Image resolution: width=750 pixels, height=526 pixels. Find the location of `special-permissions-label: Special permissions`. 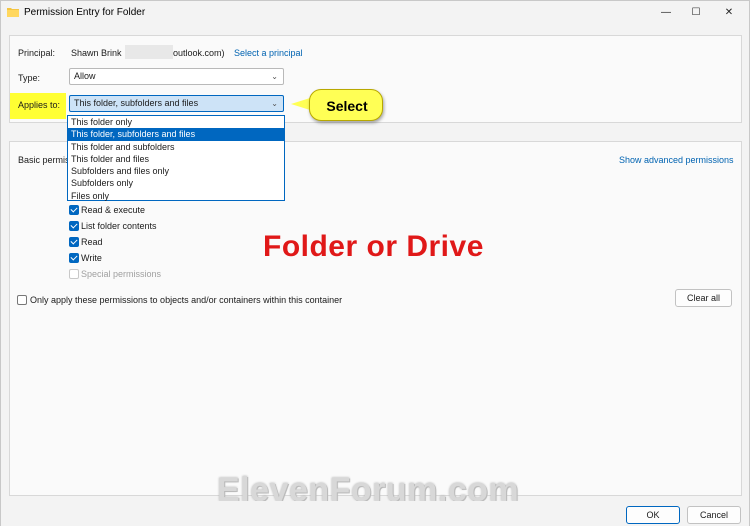

special-permissions-label: Special permissions is located at coordinates (121, 274).